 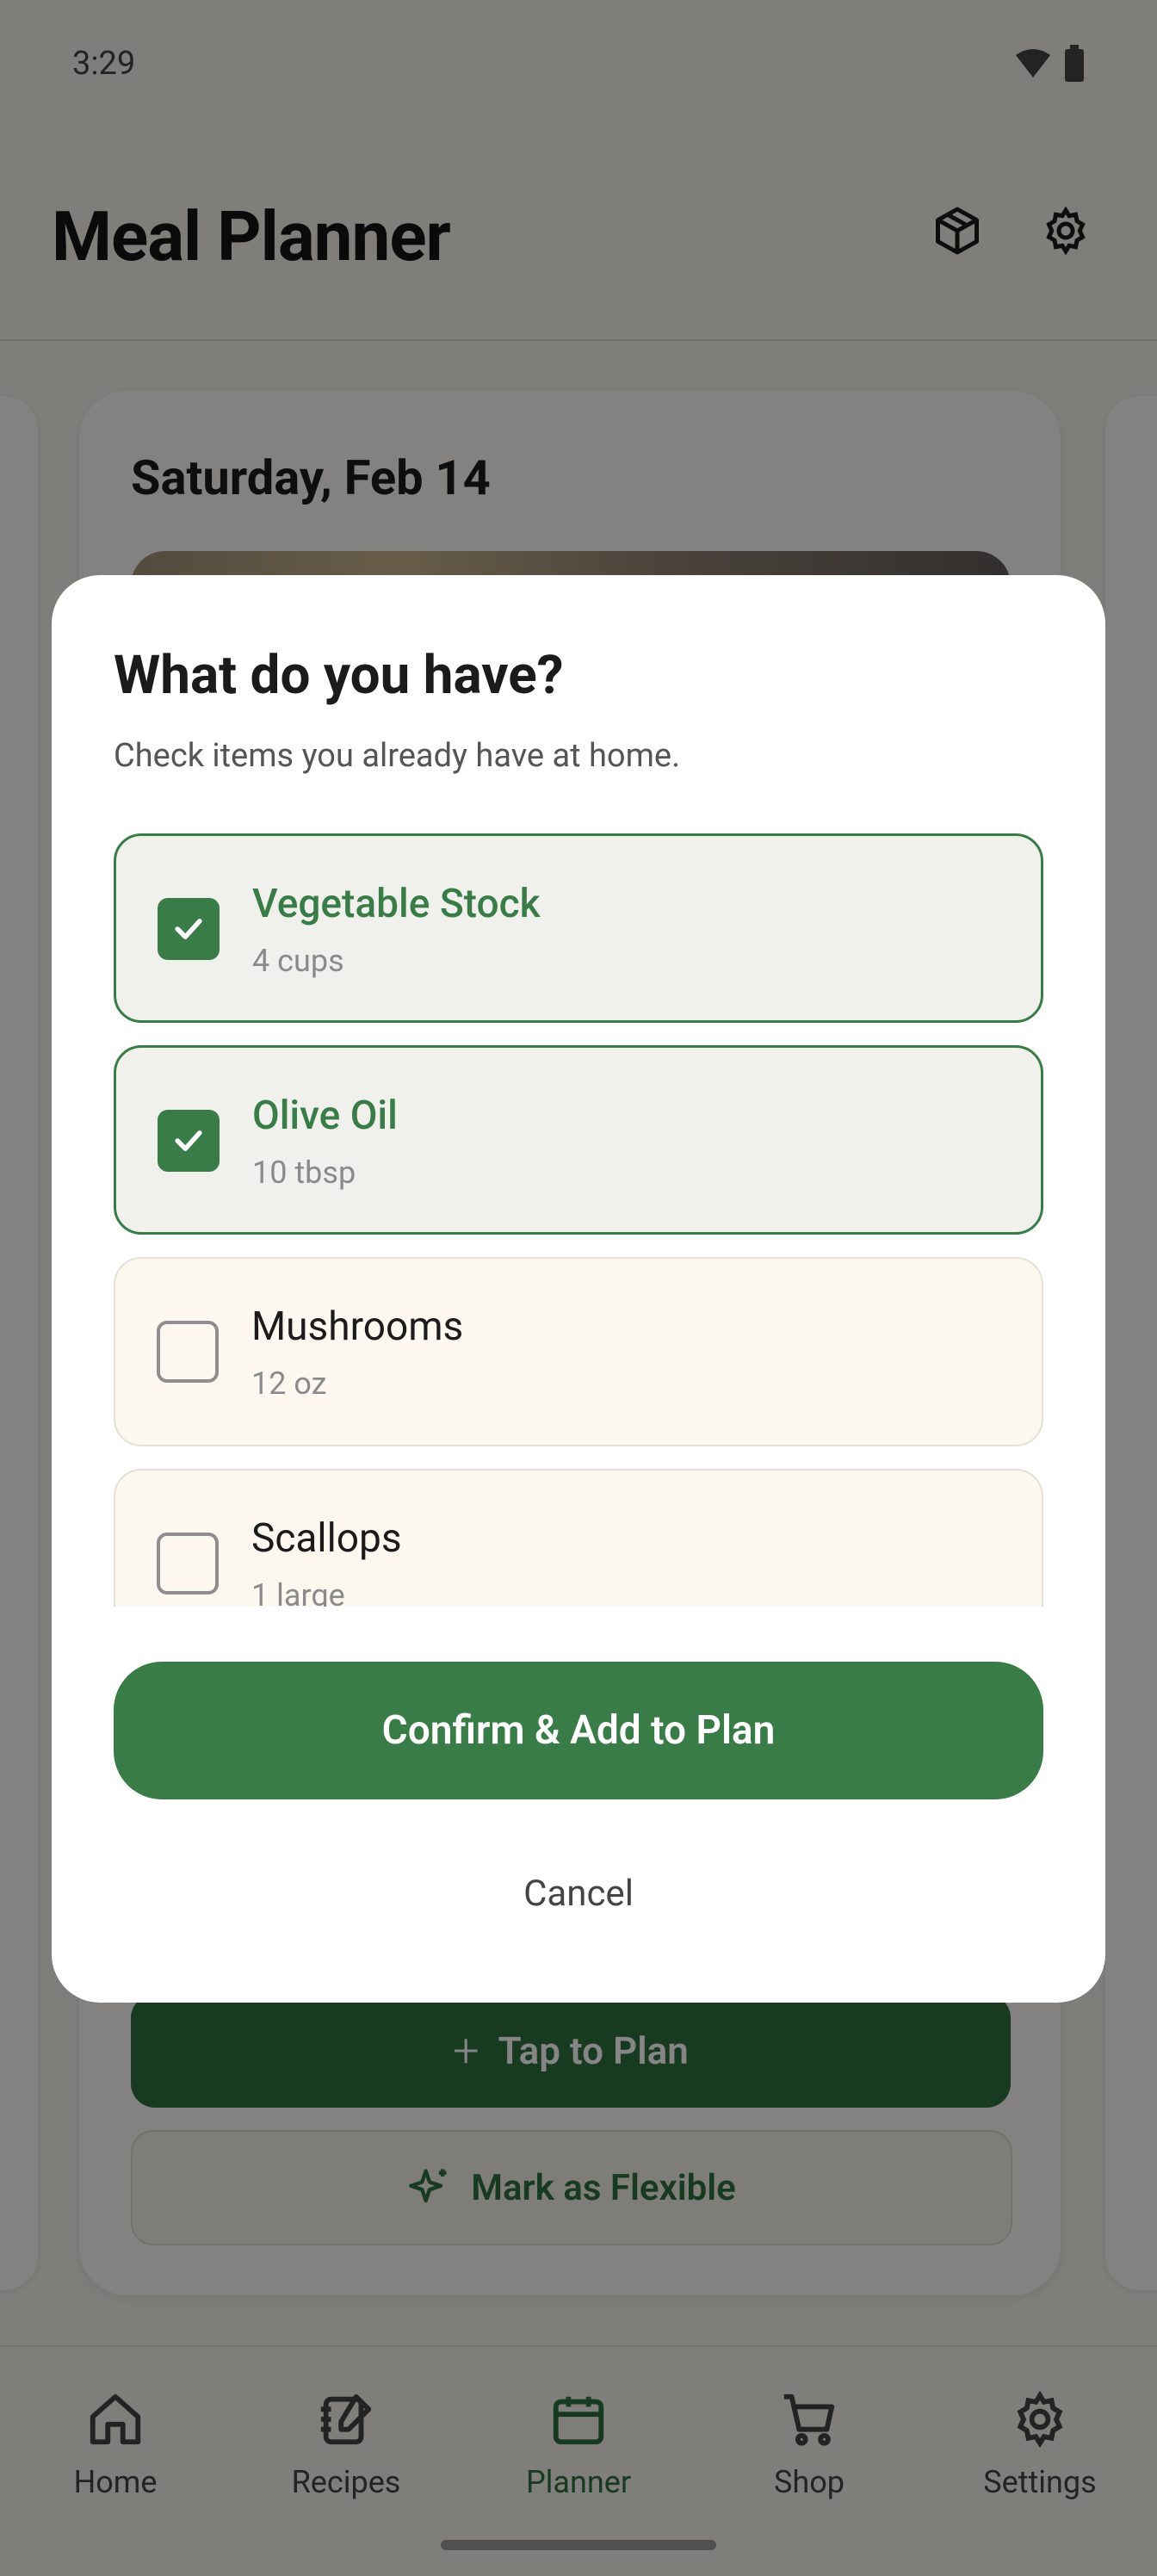 I want to click on ingredient-item-vegetable-stock: Vegetable Stock 4 cups, so click(x=579, y=928).